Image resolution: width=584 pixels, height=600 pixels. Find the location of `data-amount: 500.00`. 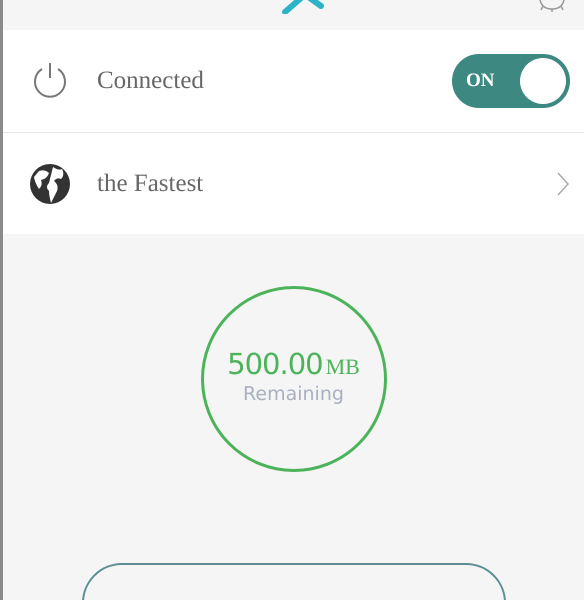

data-amount: 500.00 is located at coordinates (275, 364).